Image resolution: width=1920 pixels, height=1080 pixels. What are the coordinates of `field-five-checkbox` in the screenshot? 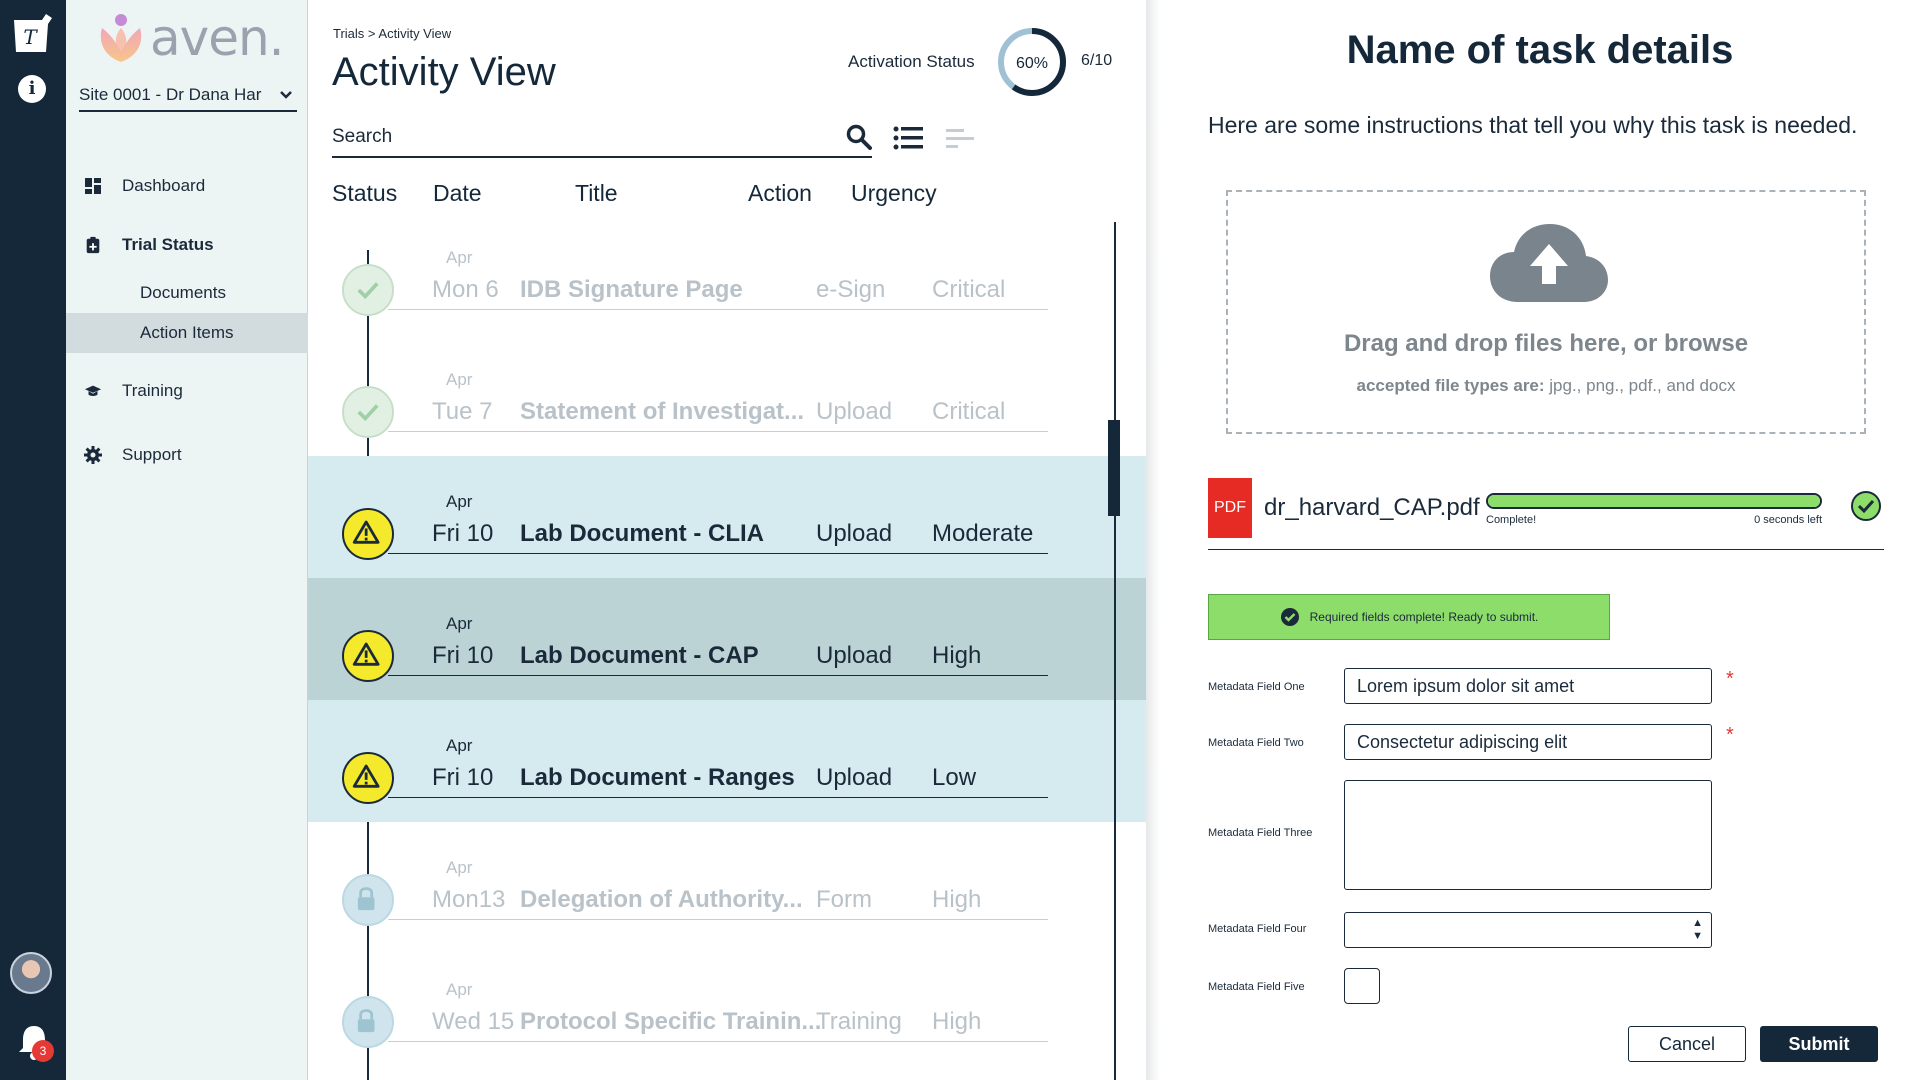 It's located at (1362, 986).